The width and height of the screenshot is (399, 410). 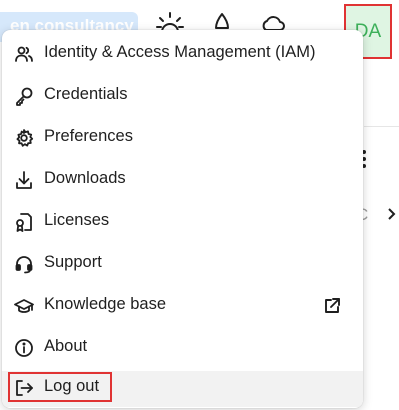 I want to click on external-link-icon, so click(x=332, y=306).